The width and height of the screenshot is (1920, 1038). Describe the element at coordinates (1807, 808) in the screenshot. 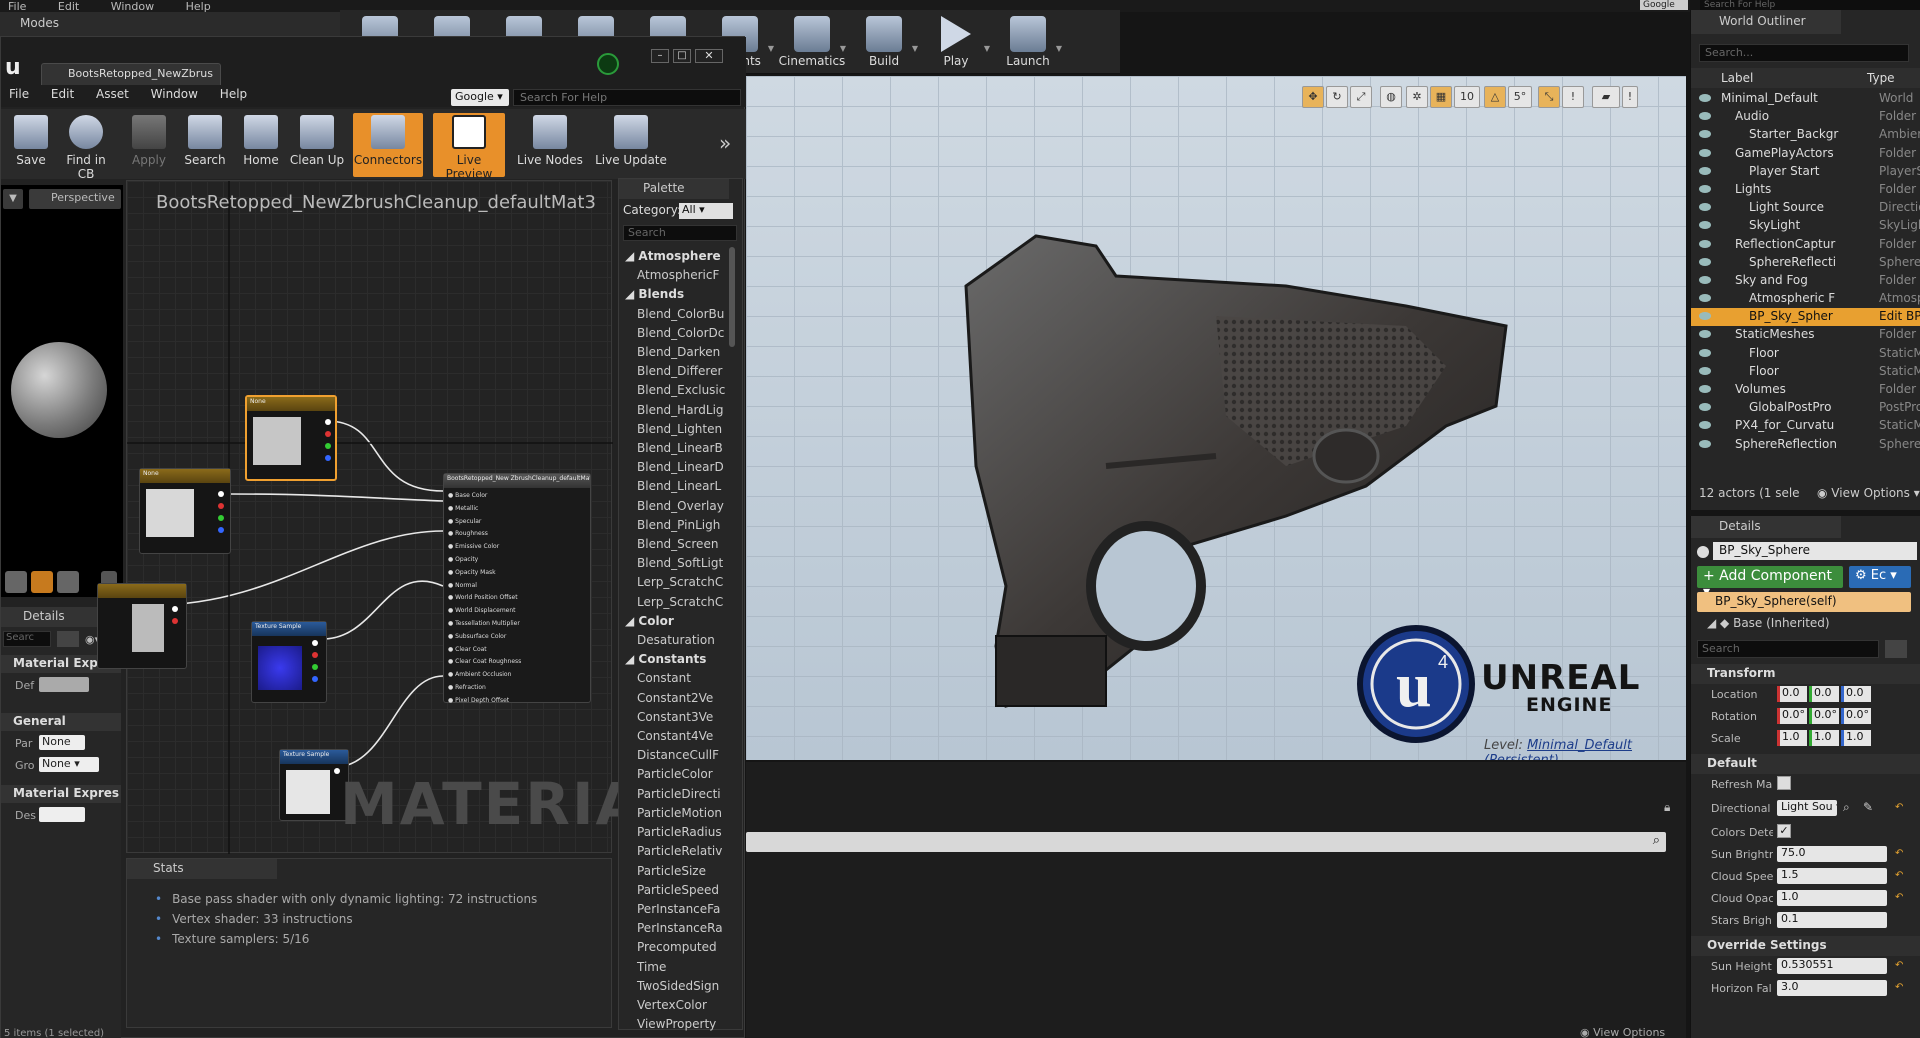

I see `directional-light-select: Light Sou ▾` at that location.